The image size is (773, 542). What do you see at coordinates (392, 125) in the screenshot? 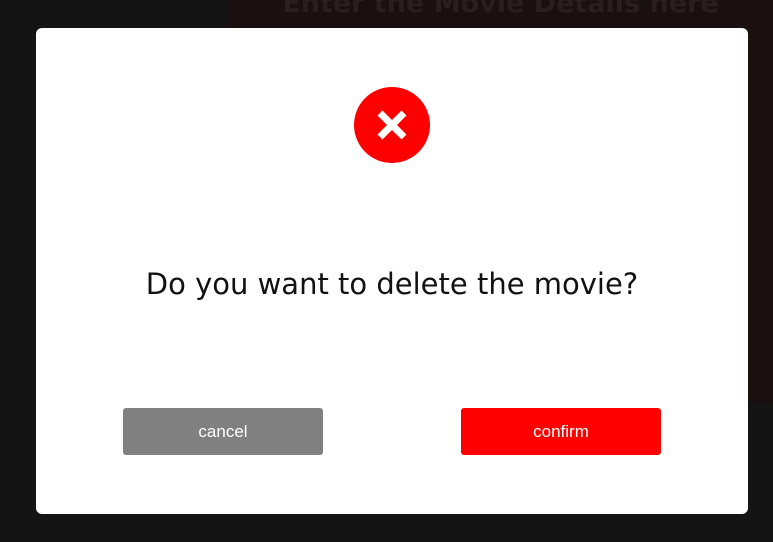
I see `close-x-icon` at bounding box center [392, 125].